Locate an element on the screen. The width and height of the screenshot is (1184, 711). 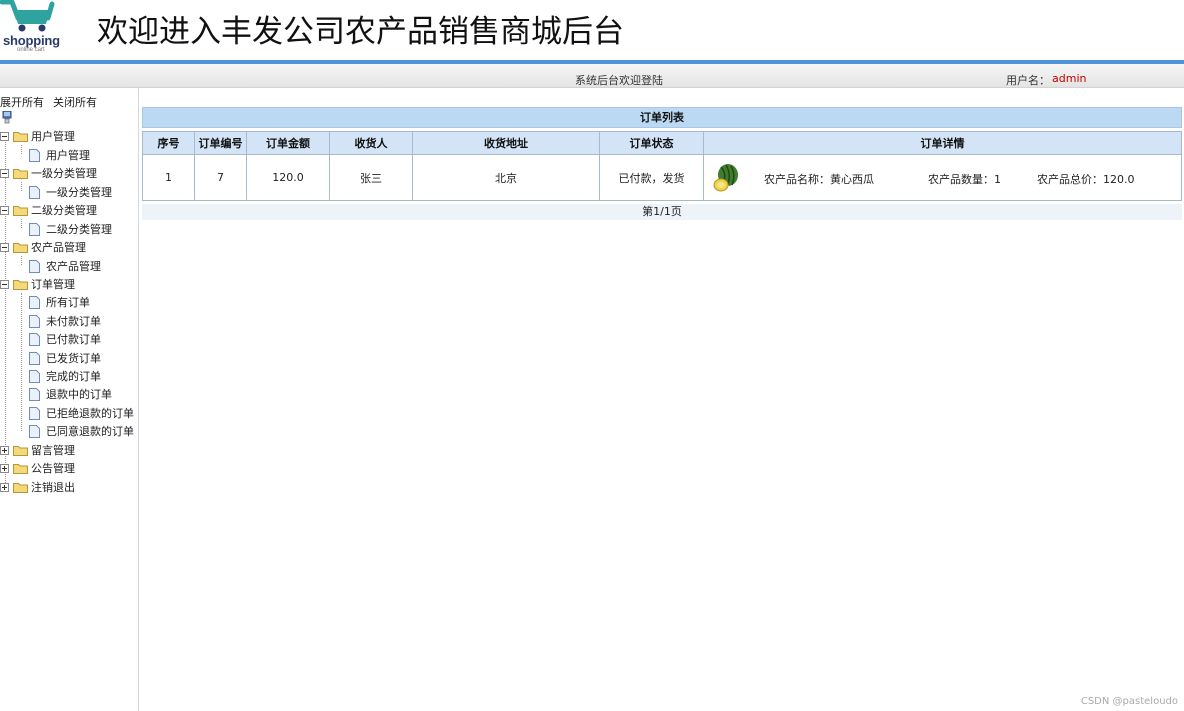
tree-item-unpaid-orders: 未付款订单 is located at coordinates (65, 321).